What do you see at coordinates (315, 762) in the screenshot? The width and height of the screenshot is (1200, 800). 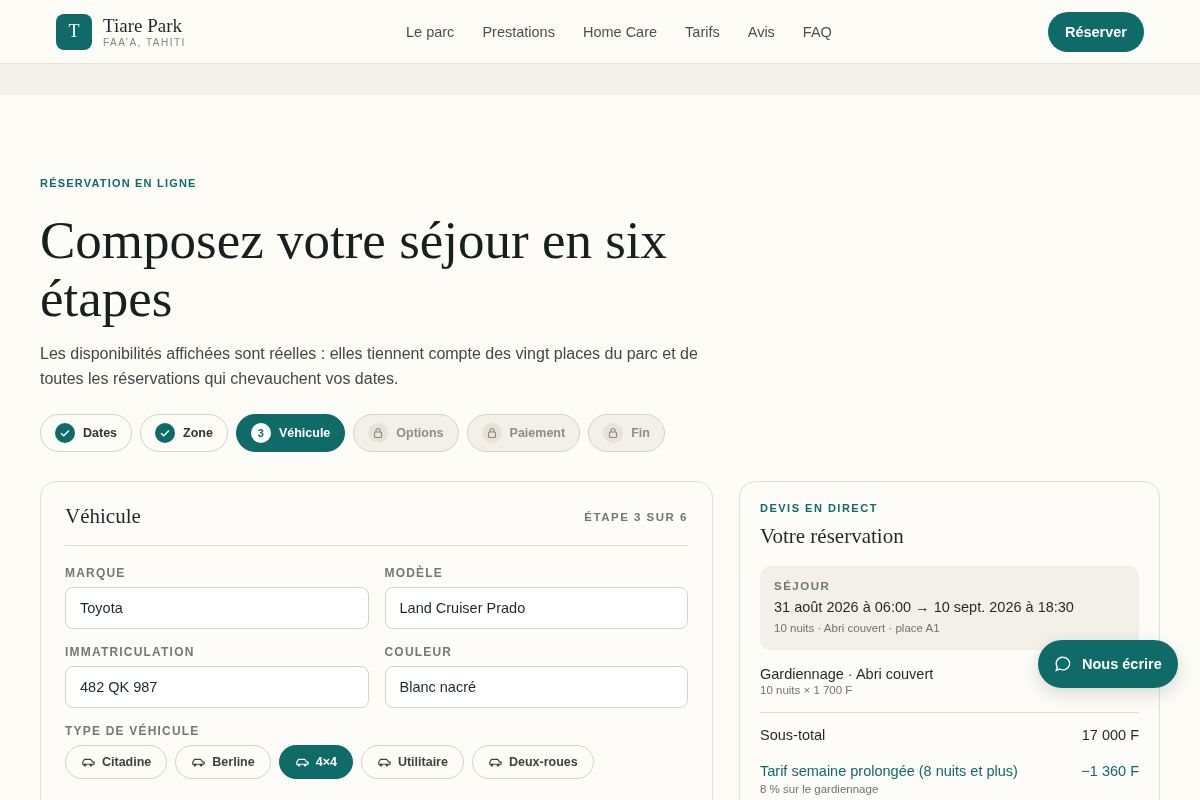 I see `vehicle-type-chip: 4×4` at bounding box center [315, 762].